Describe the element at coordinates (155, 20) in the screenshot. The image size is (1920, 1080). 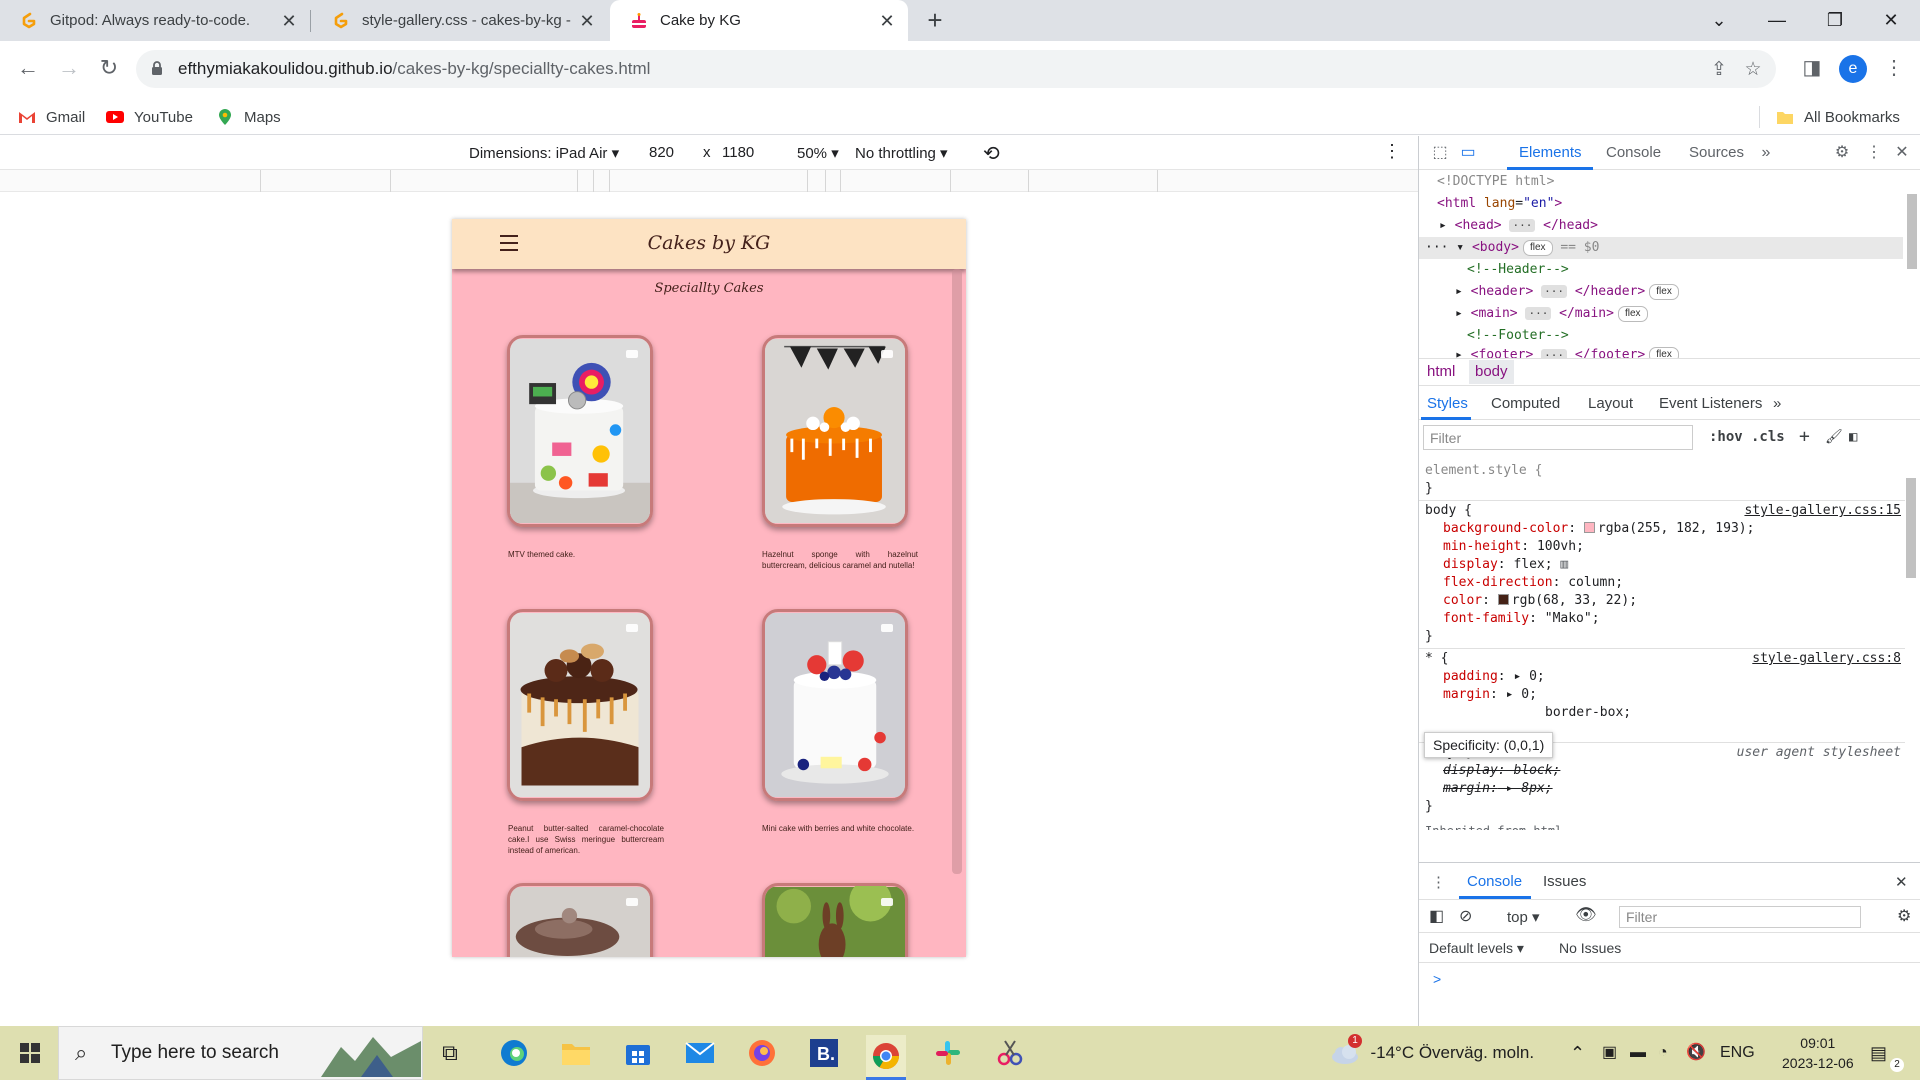
I see `tab-gitpod: Gitpod: Always ready-to-code. ✕` at that location.